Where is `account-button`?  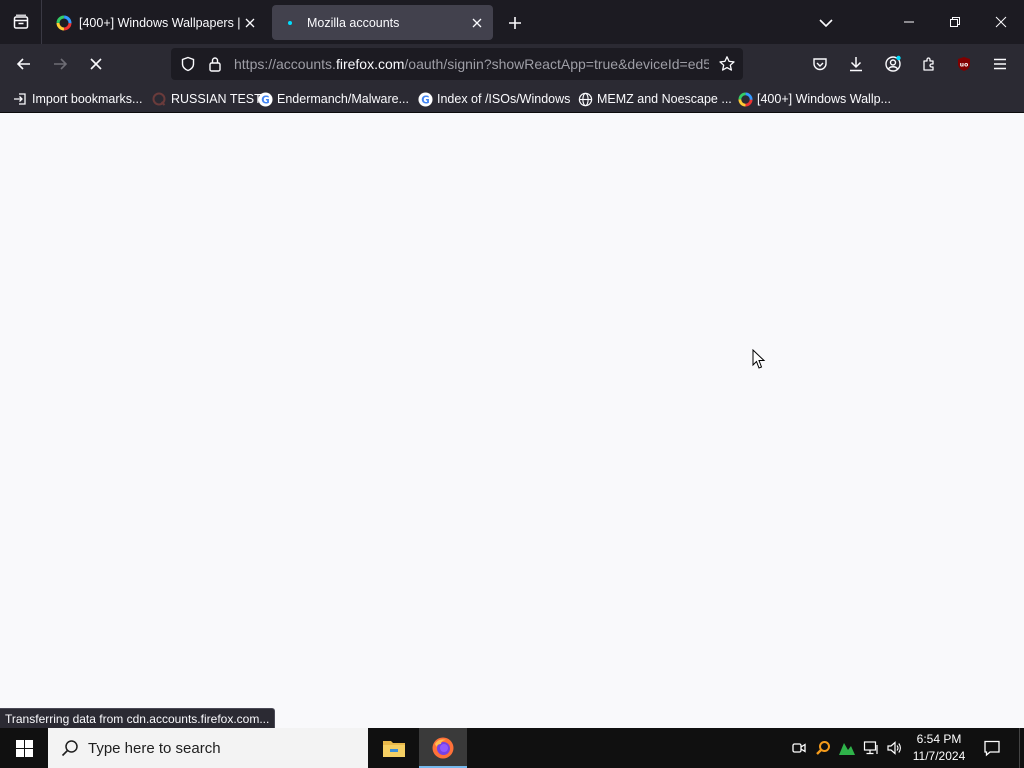
account-button is located at coordinates (893, 64).